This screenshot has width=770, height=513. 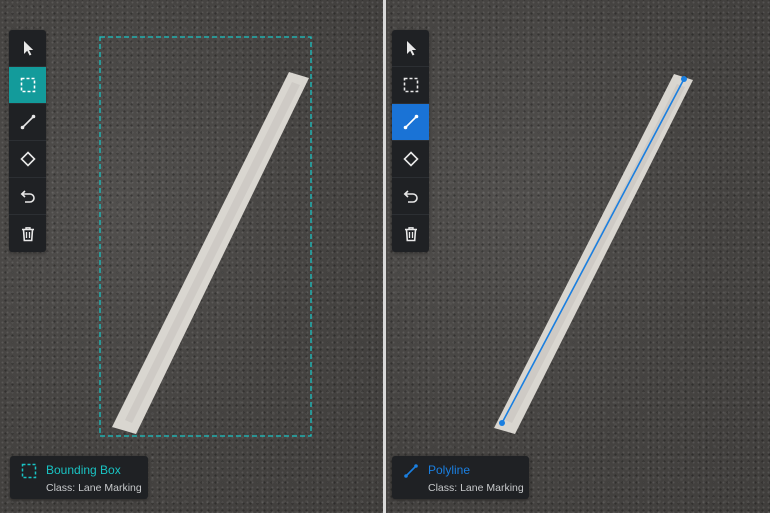 What do you see at coordinates (411, 471) in the screenshot?
I see `polyline-icon` at bounding box center [411, 471].